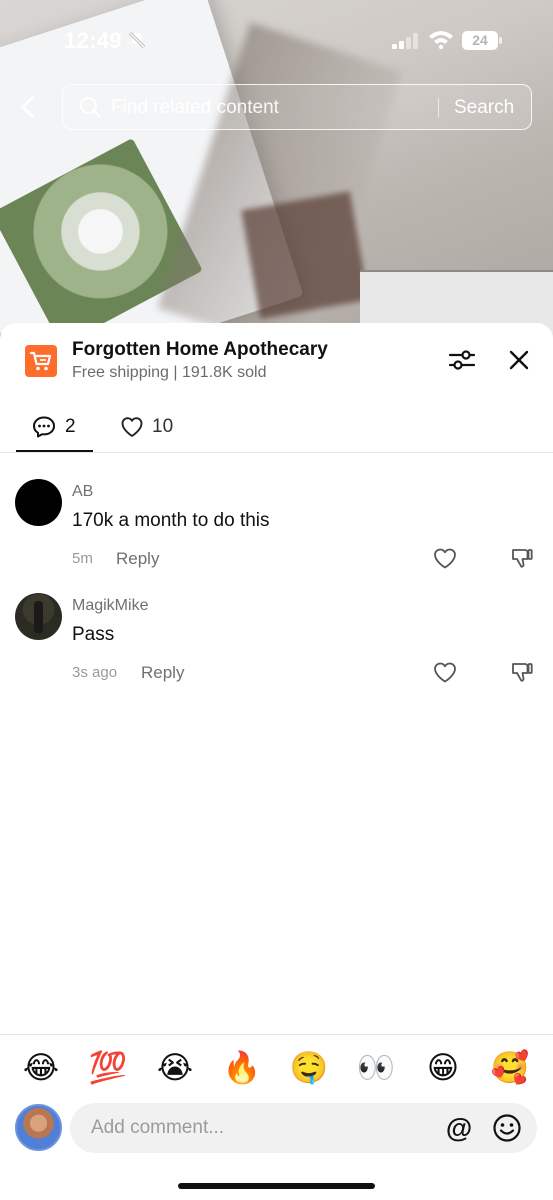 The image size is (553, 1200). What do you see at coordinates (510, 1068) in the screenshot?
I see `emoji-button: 🥰` at bounding box center [510, 1068].